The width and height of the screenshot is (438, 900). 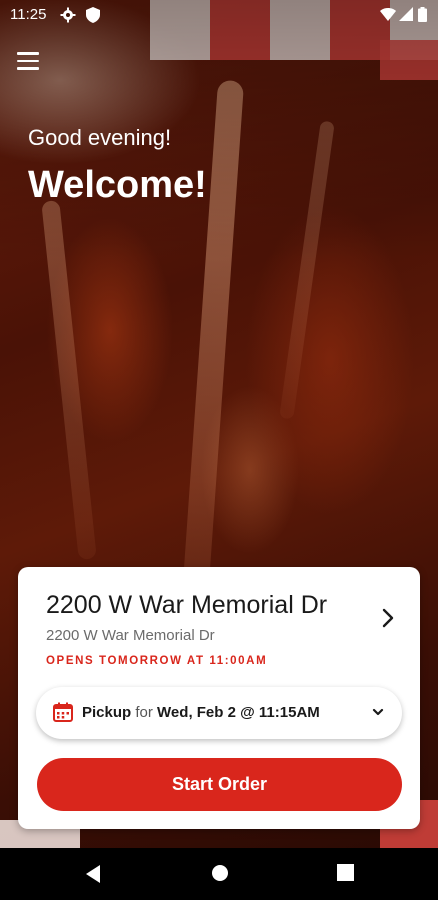 What do you see at coordinates (219, 784) in the screenshot?
I see `start-order-button: Start Order` at bounding box center [219, 784].